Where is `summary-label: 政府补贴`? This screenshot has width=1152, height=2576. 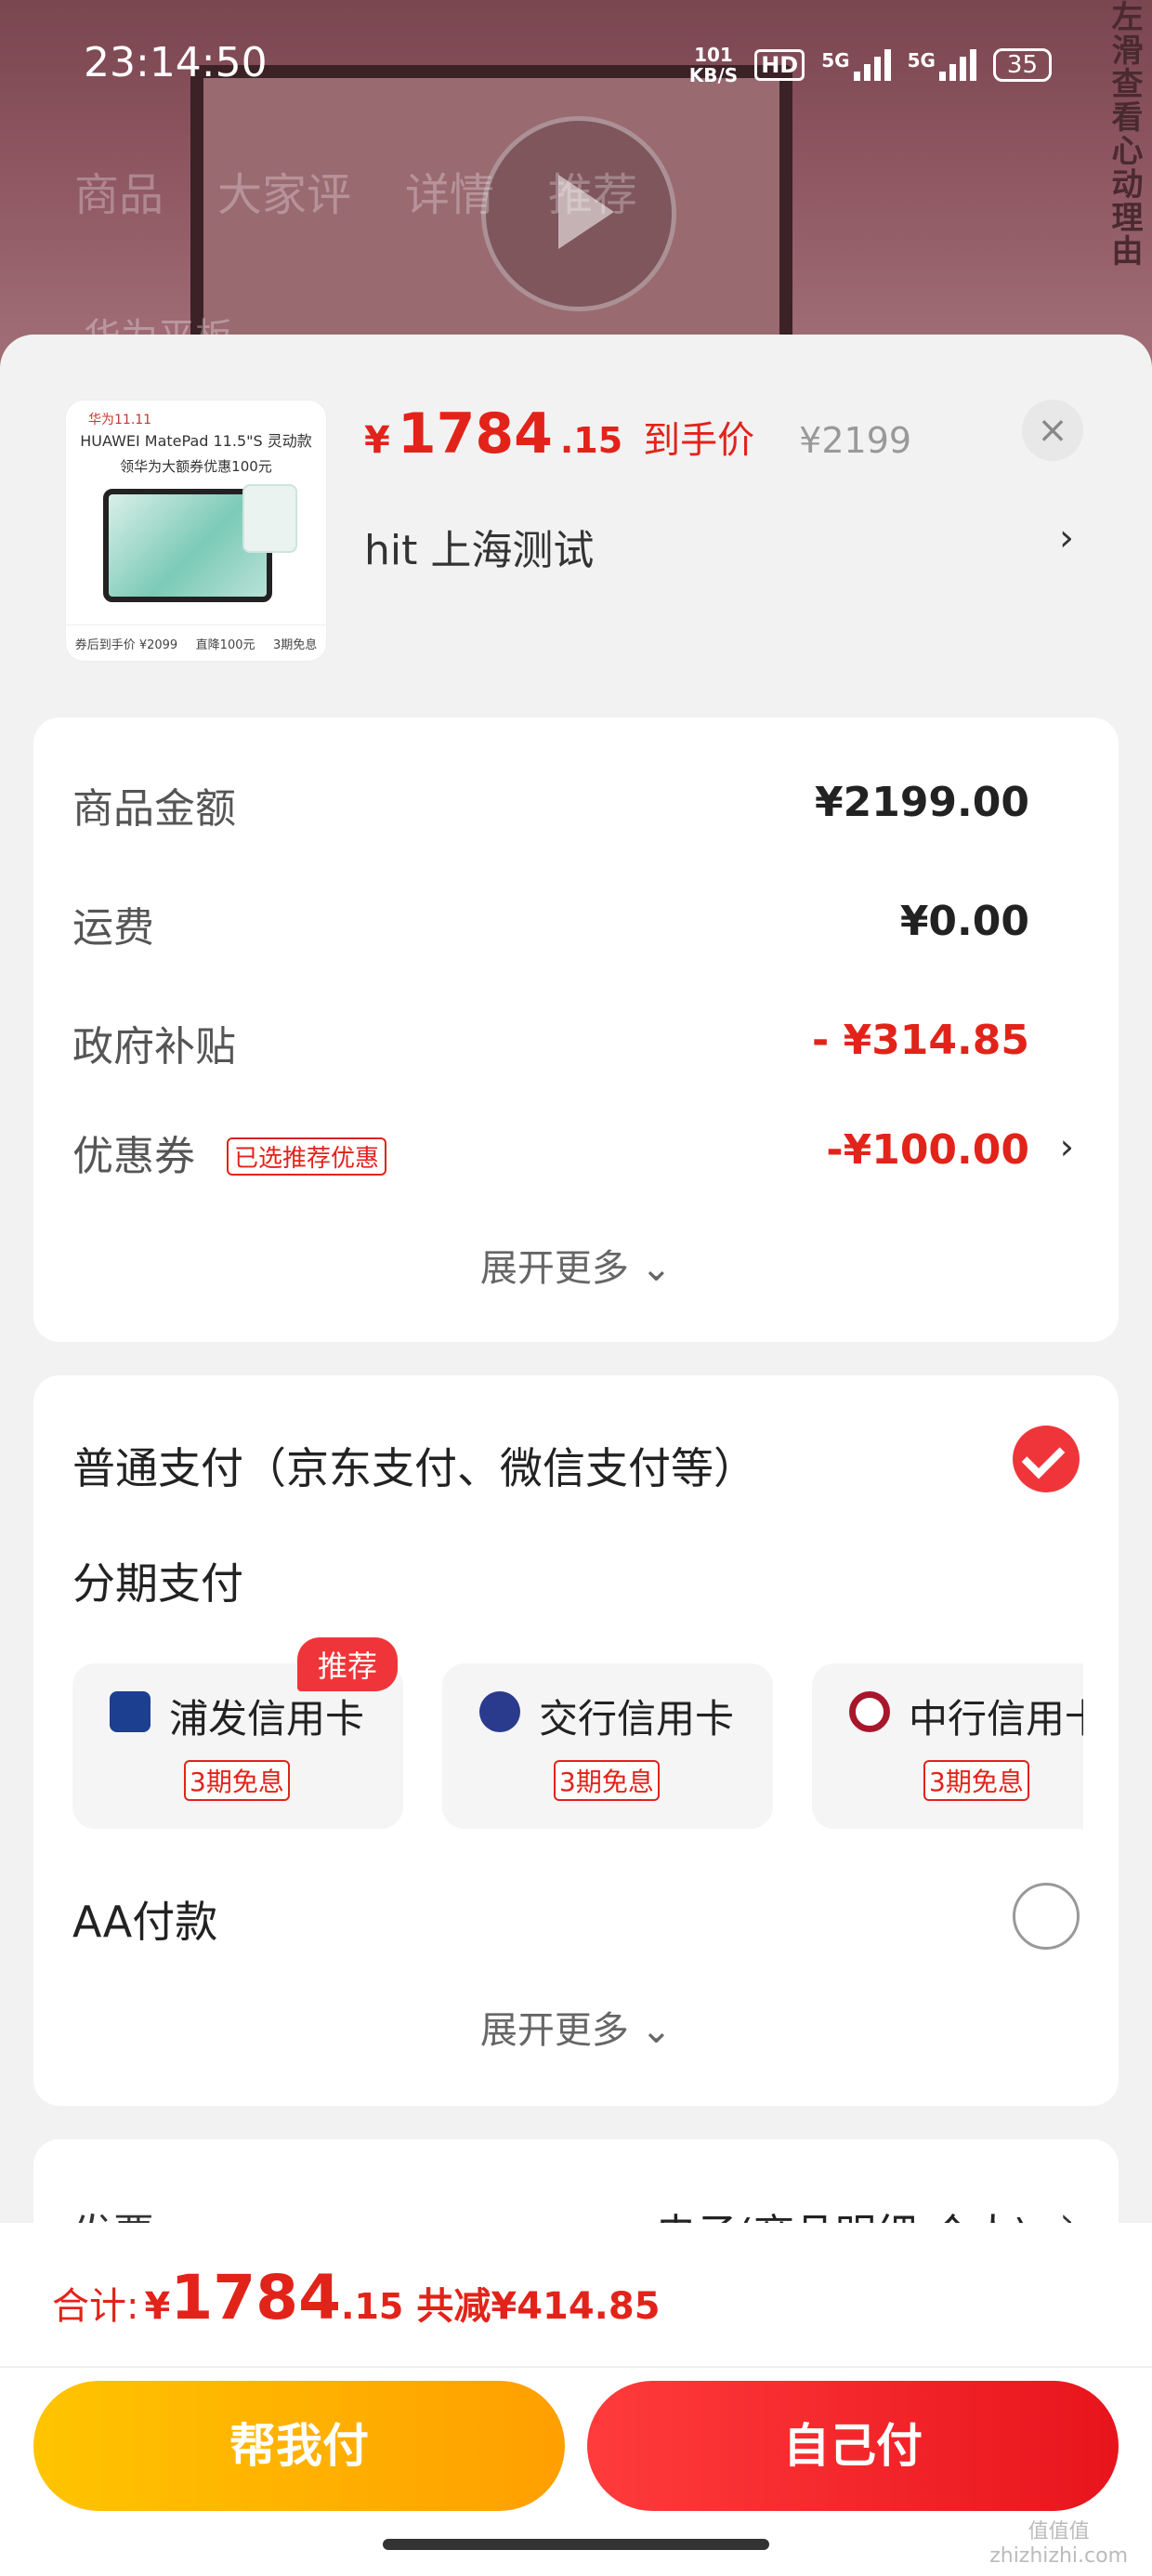 summary-label: 政府补贴 is located at coordinates (154, 1047).